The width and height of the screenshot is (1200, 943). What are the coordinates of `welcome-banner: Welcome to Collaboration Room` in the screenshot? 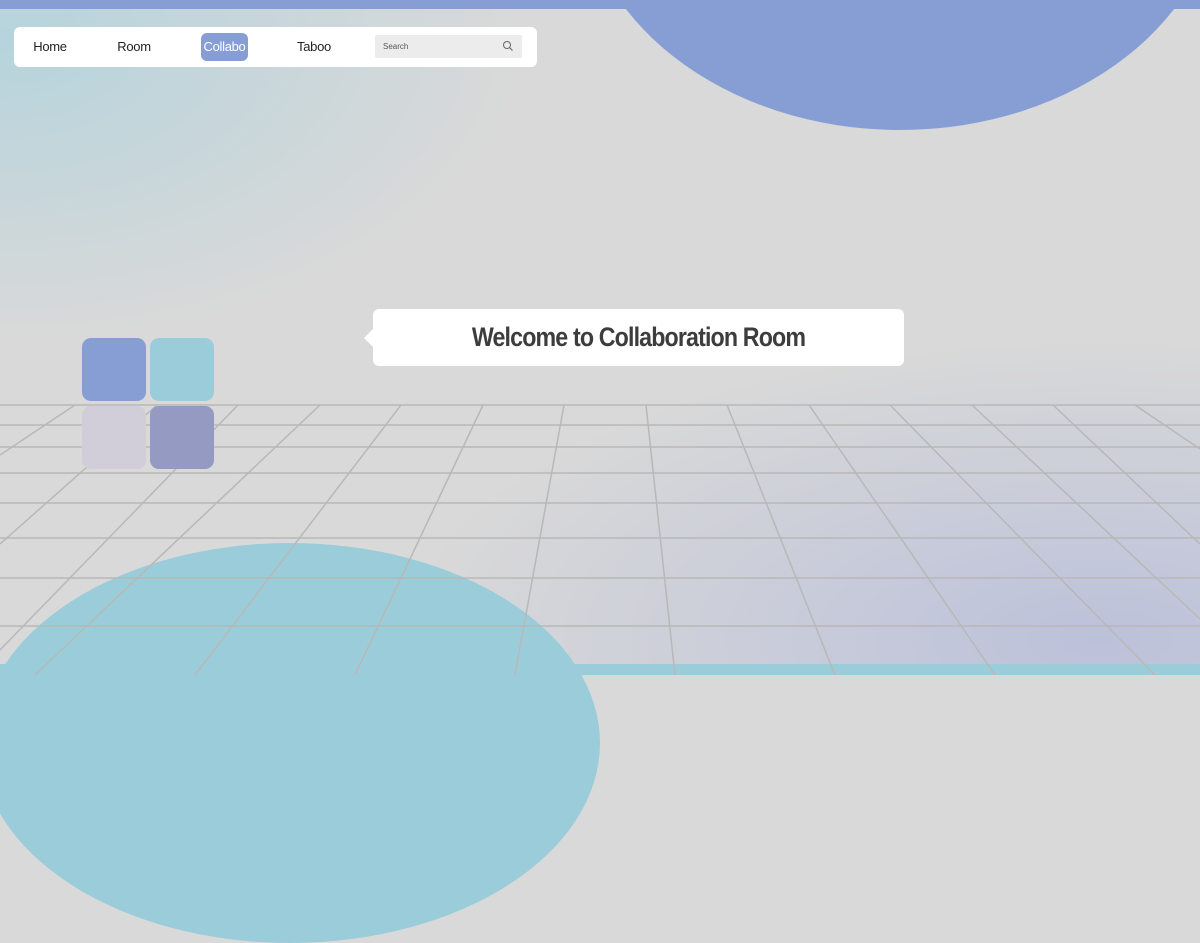 It's located at (634, 337).